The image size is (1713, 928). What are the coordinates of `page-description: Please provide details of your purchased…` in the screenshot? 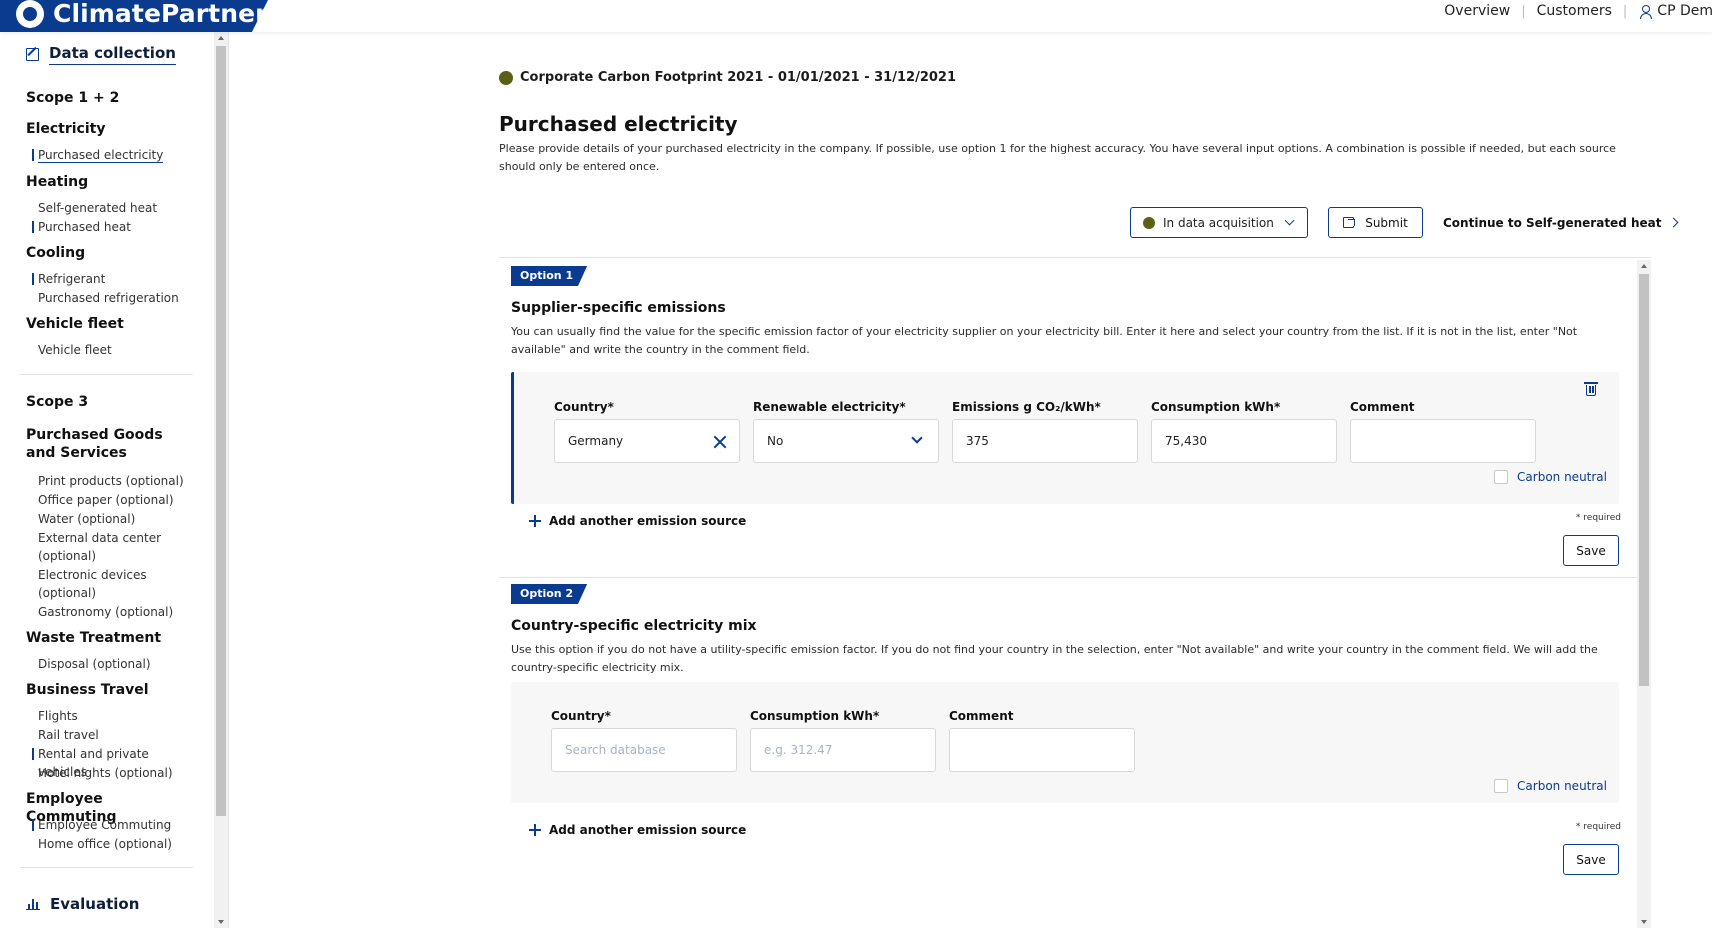 It's located at (1057, 157).